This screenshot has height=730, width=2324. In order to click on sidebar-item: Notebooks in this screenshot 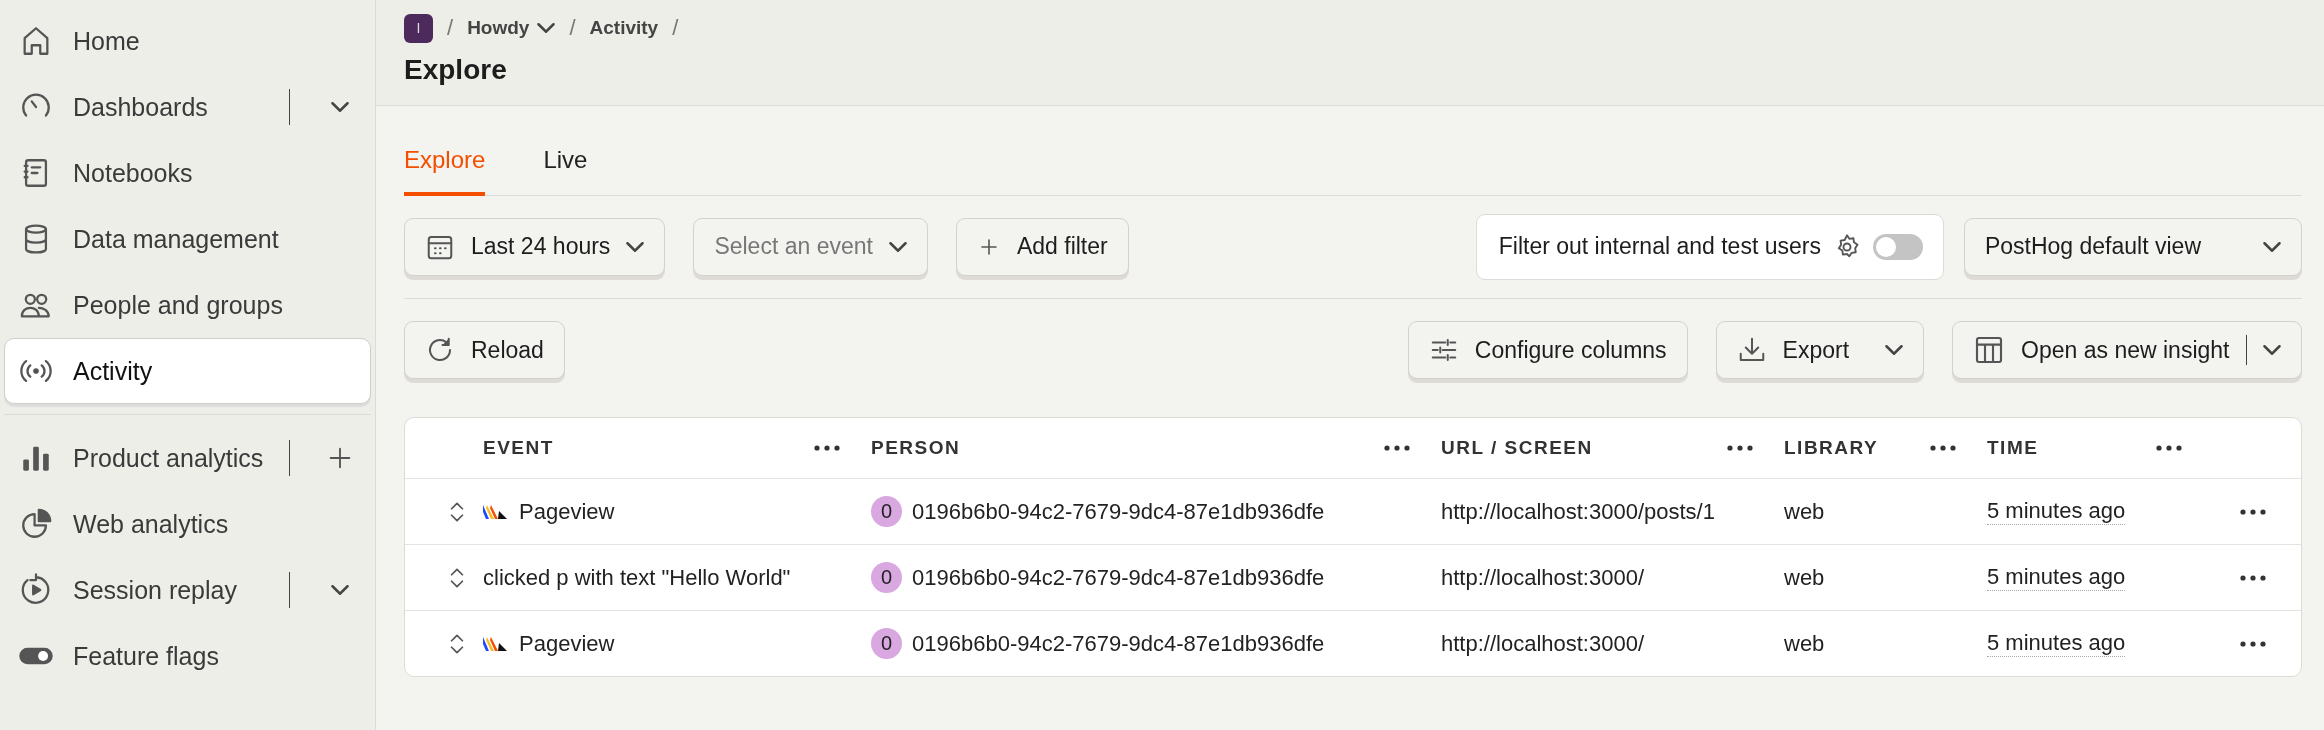, I will do `click(187, 173)`.